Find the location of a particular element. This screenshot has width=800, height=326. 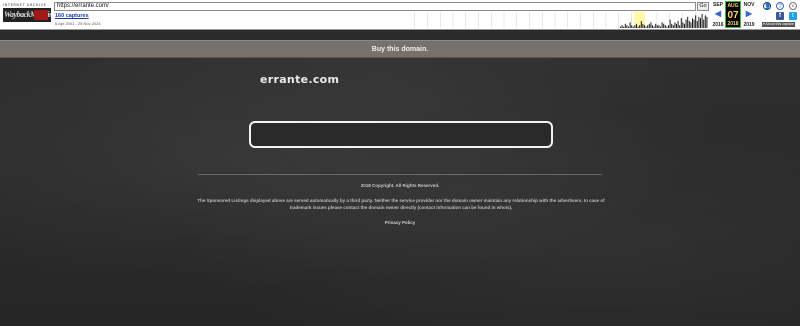

next-month: NOV is located at coordinates (749, 5).